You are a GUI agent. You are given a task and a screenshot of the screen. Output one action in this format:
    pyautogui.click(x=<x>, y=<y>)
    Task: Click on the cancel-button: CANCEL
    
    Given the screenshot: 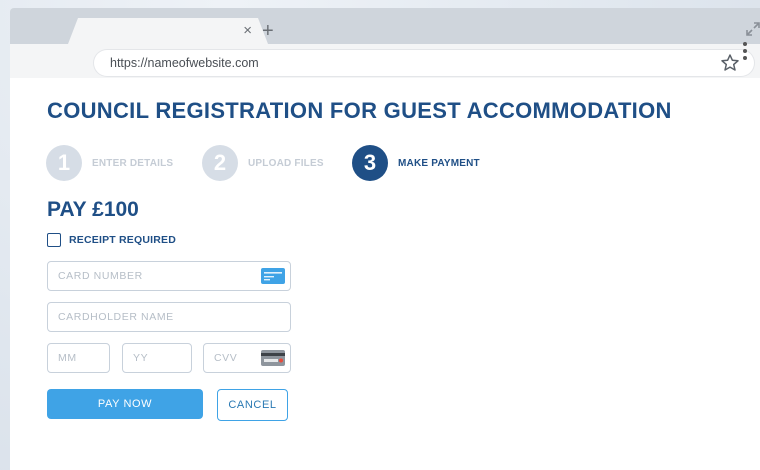 What is the action you would take?
    pyautogui.click(x=252, y=405)
    